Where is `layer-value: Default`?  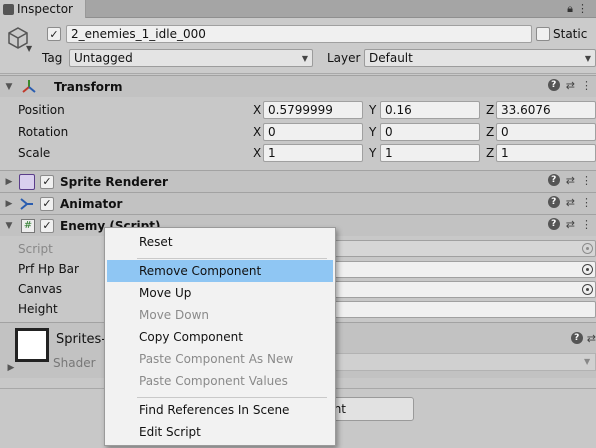 layer-value: Default is located at coordinates (391, 58).